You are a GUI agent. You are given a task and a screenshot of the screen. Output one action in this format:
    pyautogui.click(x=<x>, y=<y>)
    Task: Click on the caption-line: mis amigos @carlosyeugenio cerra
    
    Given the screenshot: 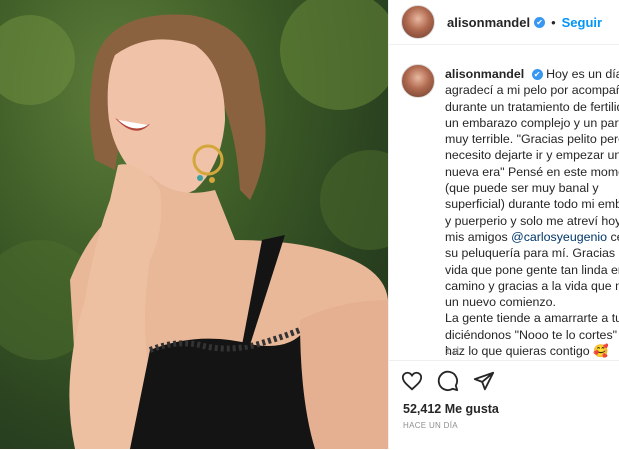 What is the action you would take?
    pyautogui.click(x=532, y=236)
    